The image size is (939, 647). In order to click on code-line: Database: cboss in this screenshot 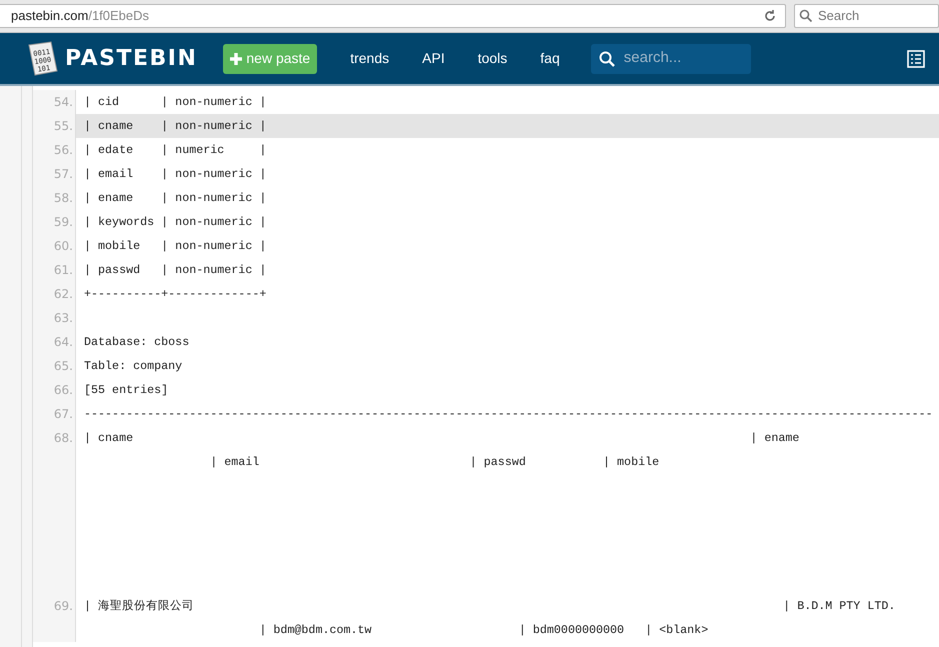, I will do `click(137, 342)`.